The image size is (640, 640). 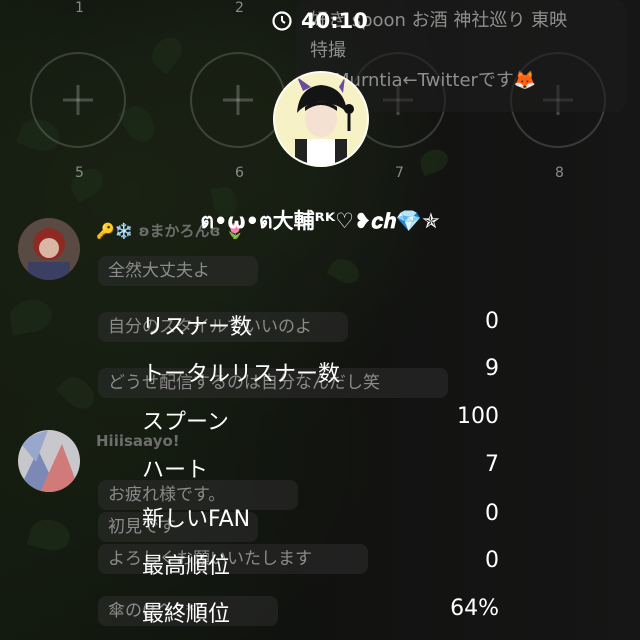 What do you see at coordinates (399, 173) in the screenshot?
I see `slot-number: 7` at bounding box center [399, 173].